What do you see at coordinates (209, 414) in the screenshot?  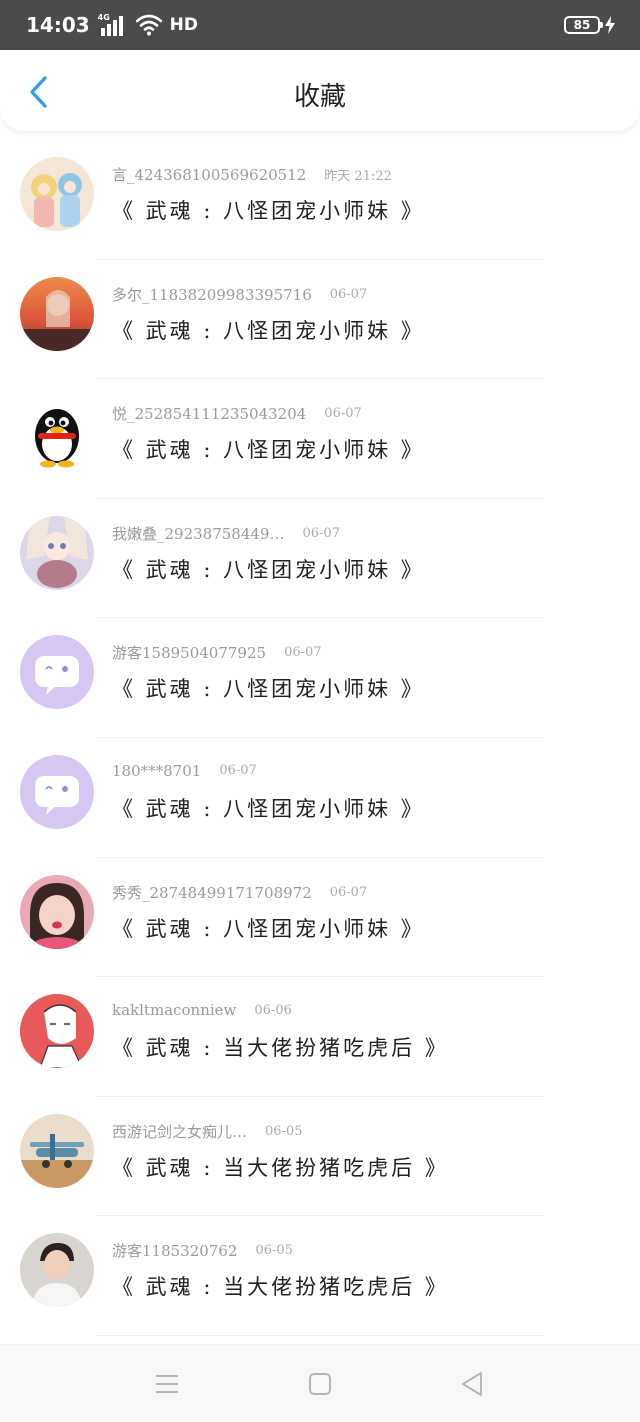 I see `user-name: 悦_252854111235043204` at bounding box center [209, 414].